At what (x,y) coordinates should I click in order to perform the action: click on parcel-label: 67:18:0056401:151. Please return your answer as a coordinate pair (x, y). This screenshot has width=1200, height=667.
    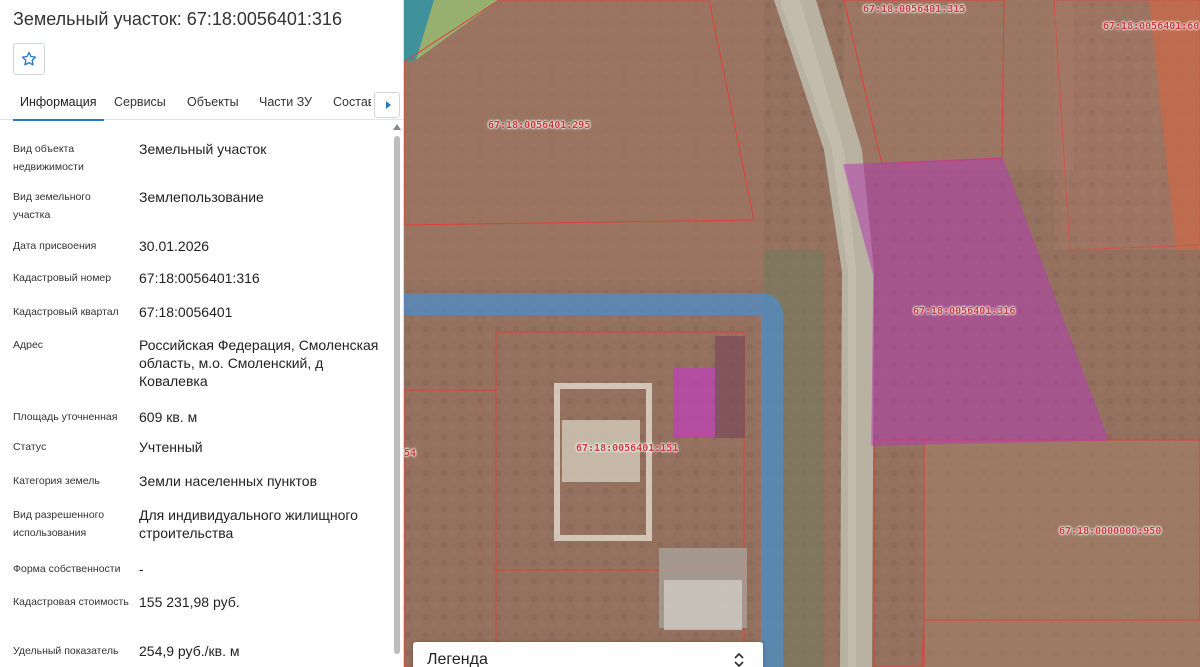
    Looking at the image, I should click on (627, 448).